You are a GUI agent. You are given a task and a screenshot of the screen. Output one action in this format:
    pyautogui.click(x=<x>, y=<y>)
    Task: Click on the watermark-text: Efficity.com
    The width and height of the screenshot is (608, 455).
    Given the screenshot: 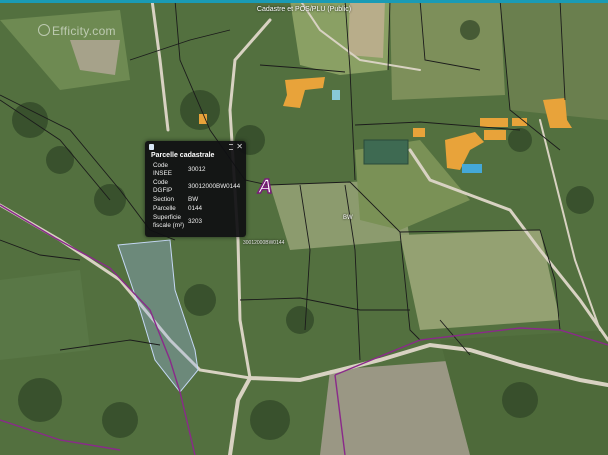 What is the action you would take?
    pyautogui.click(x=84, y=31)
    